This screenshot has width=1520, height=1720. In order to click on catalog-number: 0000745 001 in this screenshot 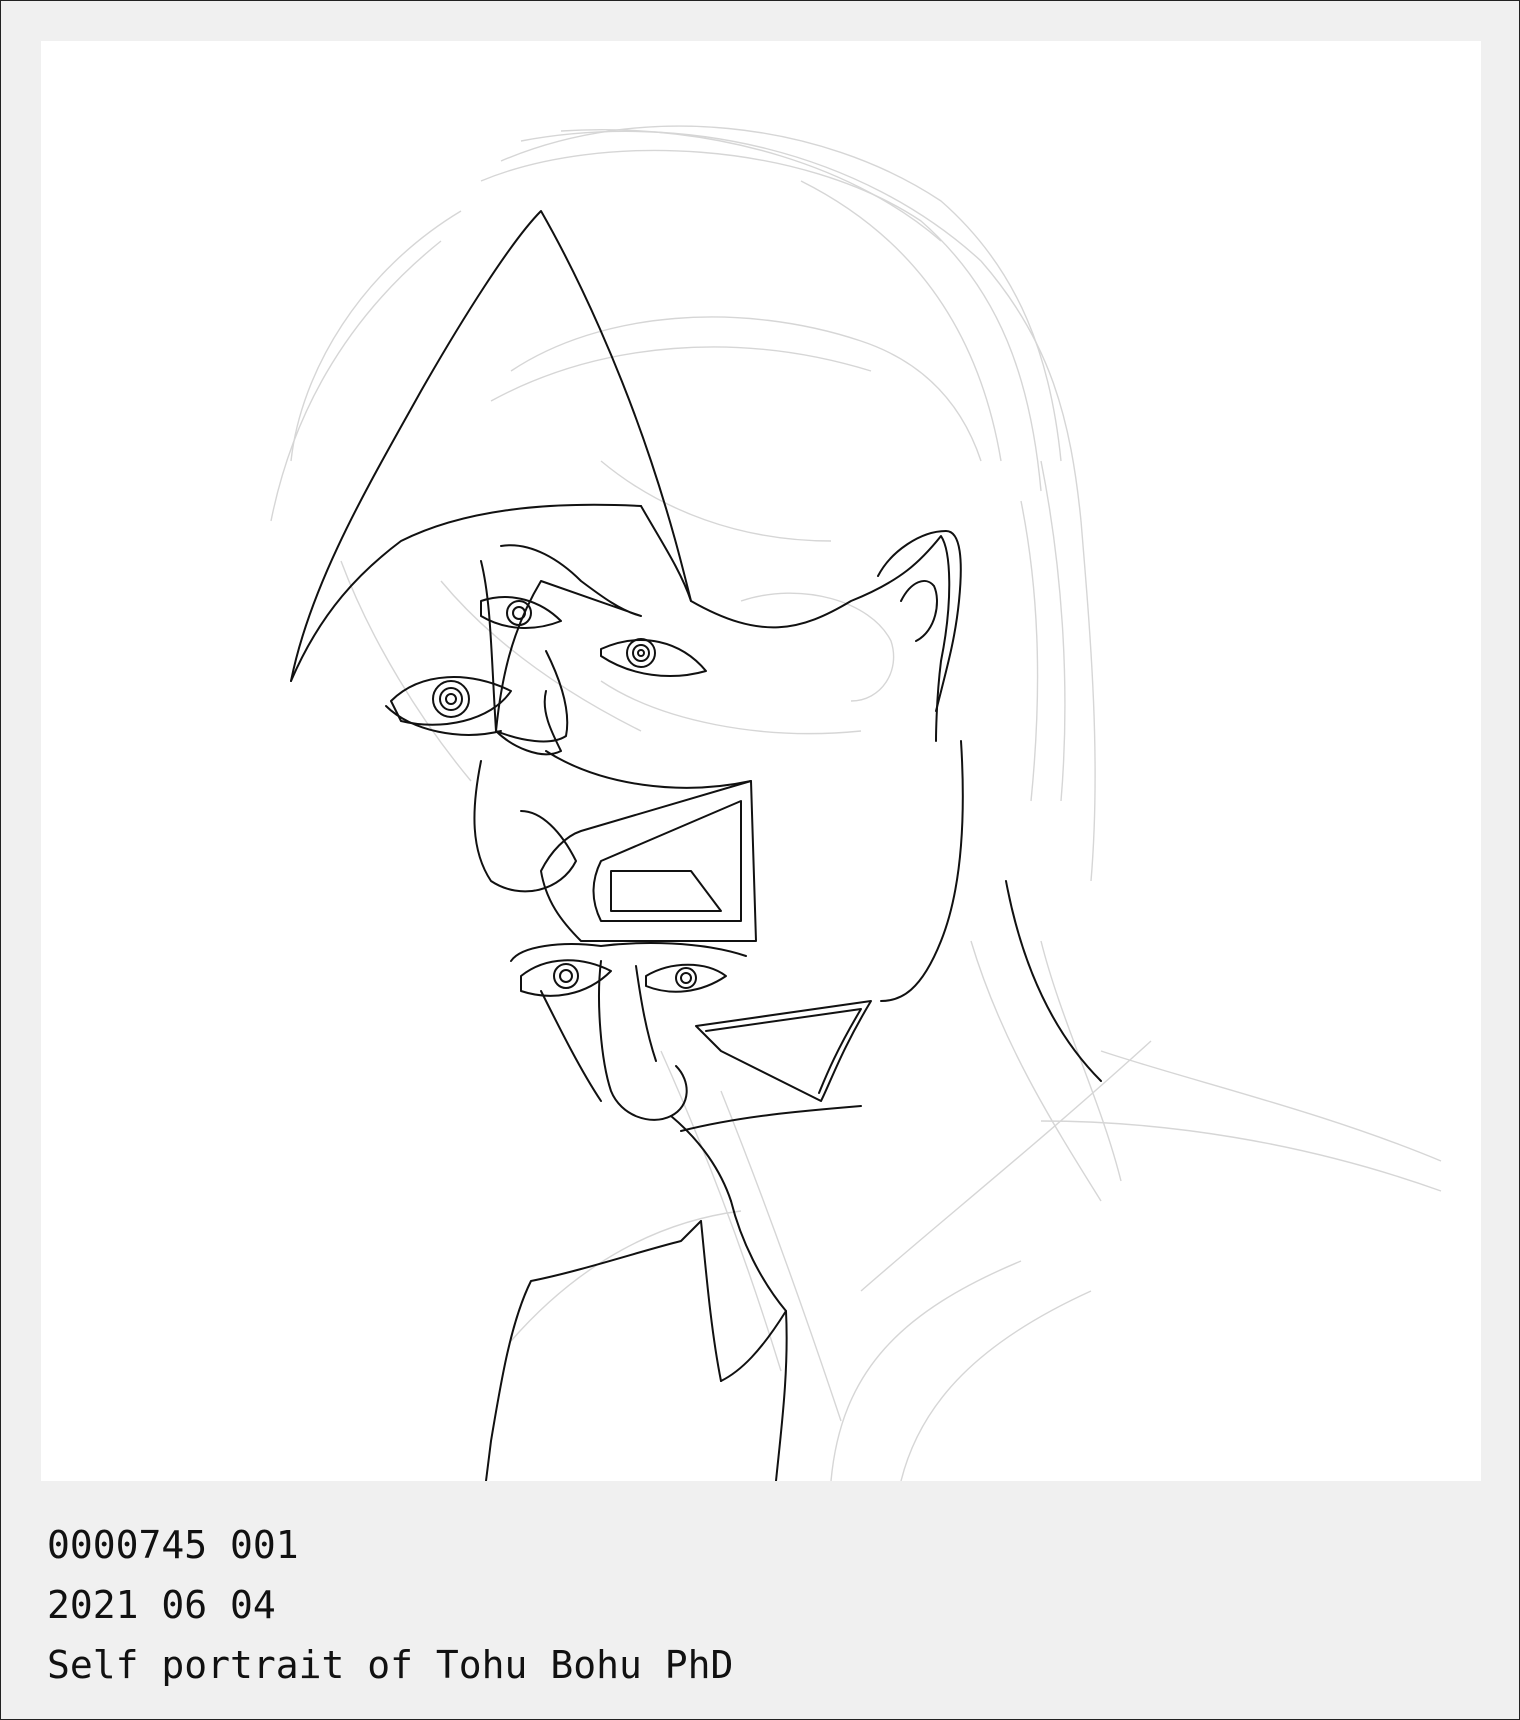, I will do `click(173, 1545)`.